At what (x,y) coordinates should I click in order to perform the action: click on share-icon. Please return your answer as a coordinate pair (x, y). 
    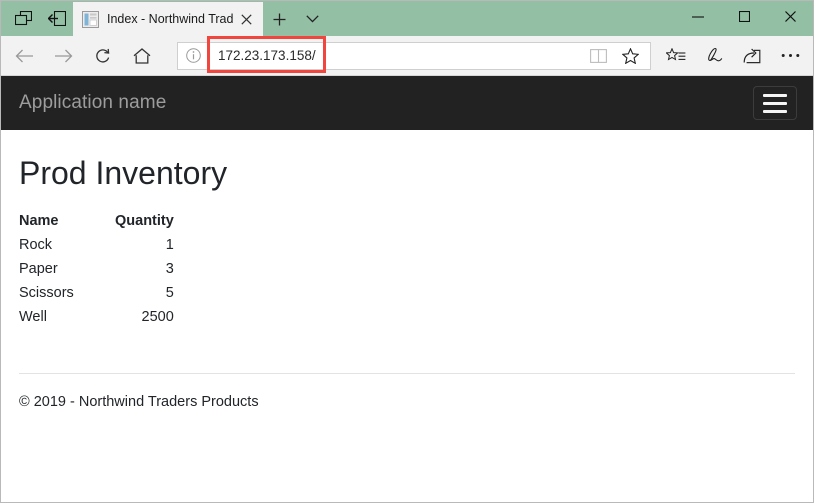
    Looking at the image, I should click on (752, 55).